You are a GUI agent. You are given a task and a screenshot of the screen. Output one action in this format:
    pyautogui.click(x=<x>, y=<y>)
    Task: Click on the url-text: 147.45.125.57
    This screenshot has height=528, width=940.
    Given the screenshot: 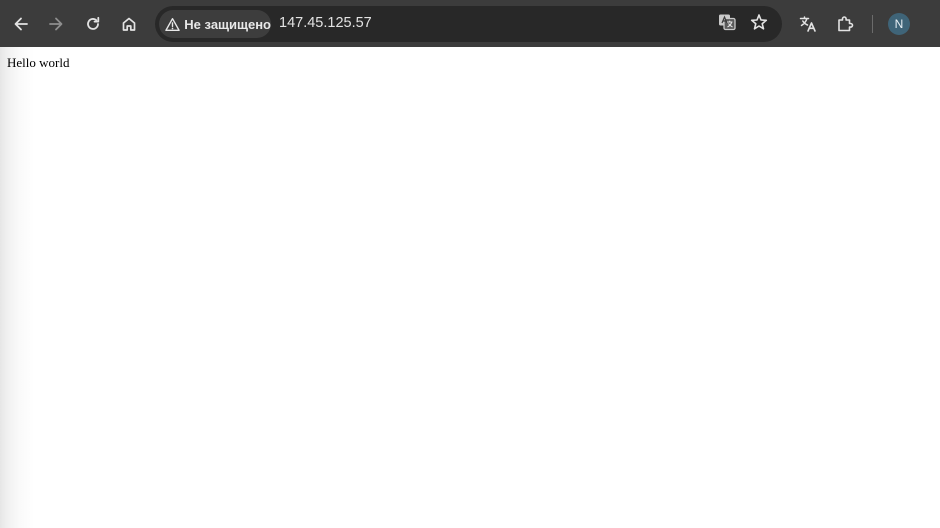 What is the action you would take?
    pyautogui.click(x=325, y=23)
    